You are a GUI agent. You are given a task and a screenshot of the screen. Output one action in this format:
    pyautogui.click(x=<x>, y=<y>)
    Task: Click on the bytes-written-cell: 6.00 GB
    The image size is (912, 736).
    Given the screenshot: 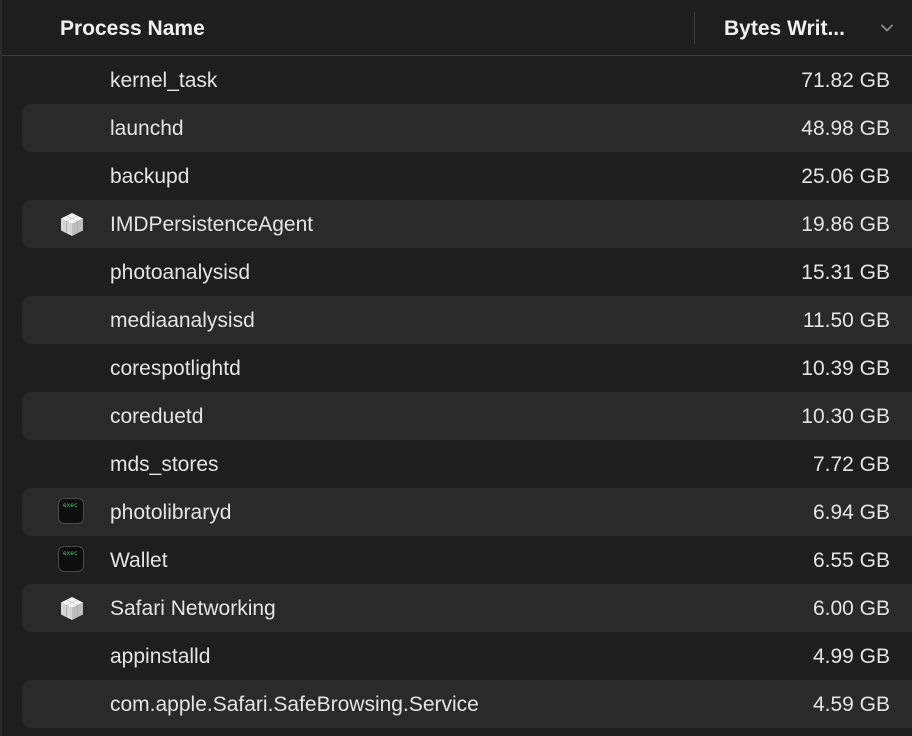 What is the action you would take?
    pyautogui.click(x=851, y=608)
    